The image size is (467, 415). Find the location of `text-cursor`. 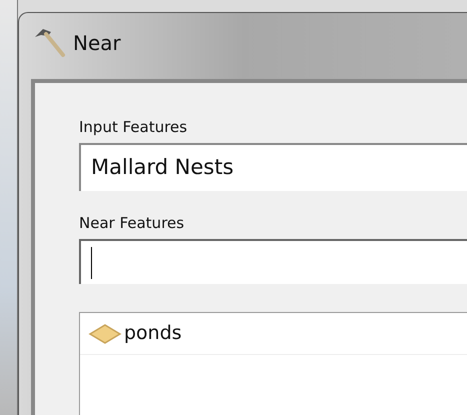

text-cursor is located at coordinates (91, 262).